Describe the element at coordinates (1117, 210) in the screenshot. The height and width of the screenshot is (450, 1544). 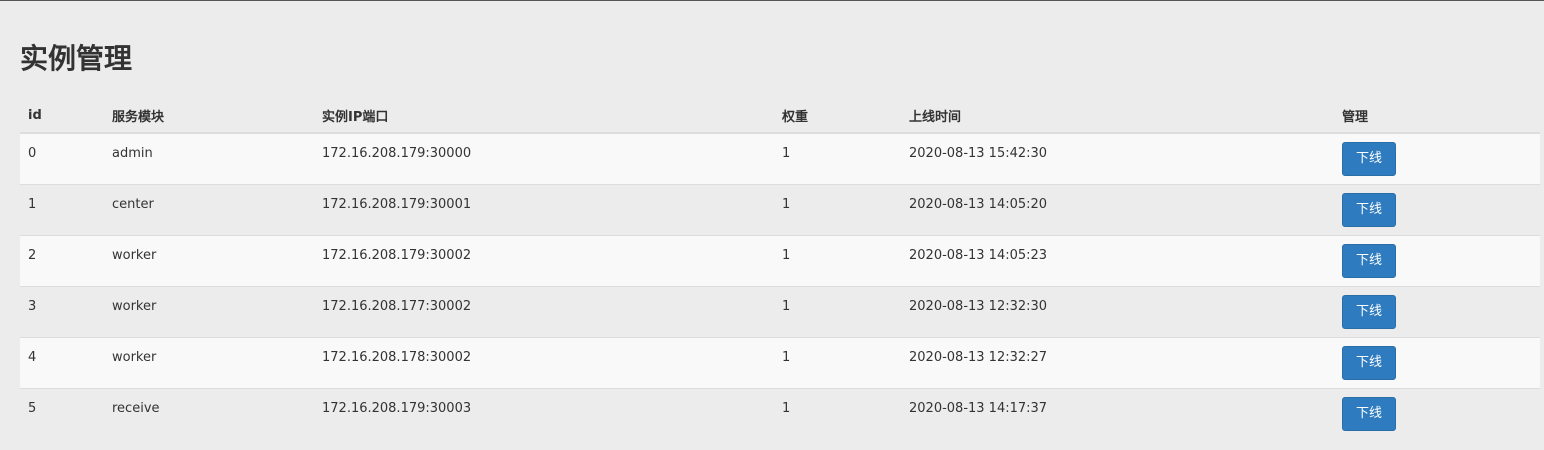
I see `cell-online-time: 2020-08-13 14:05:20` at that location.